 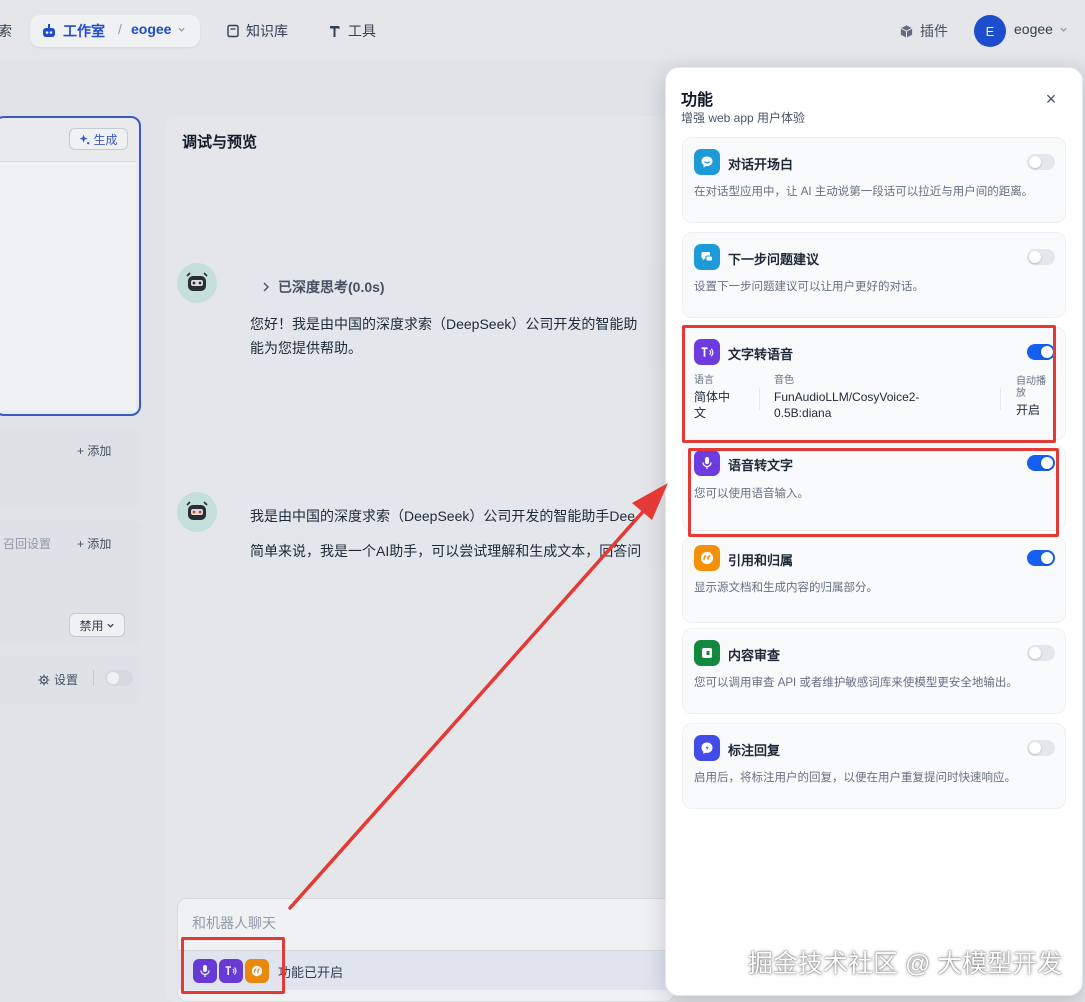 What do you see at coordinates (443, 516) in the screenshot?
I see `message-2-line-1: 我是由中国的深度求索（DeepSeek）公司开发的智能助手Dee` at bounding box center [443, 516].